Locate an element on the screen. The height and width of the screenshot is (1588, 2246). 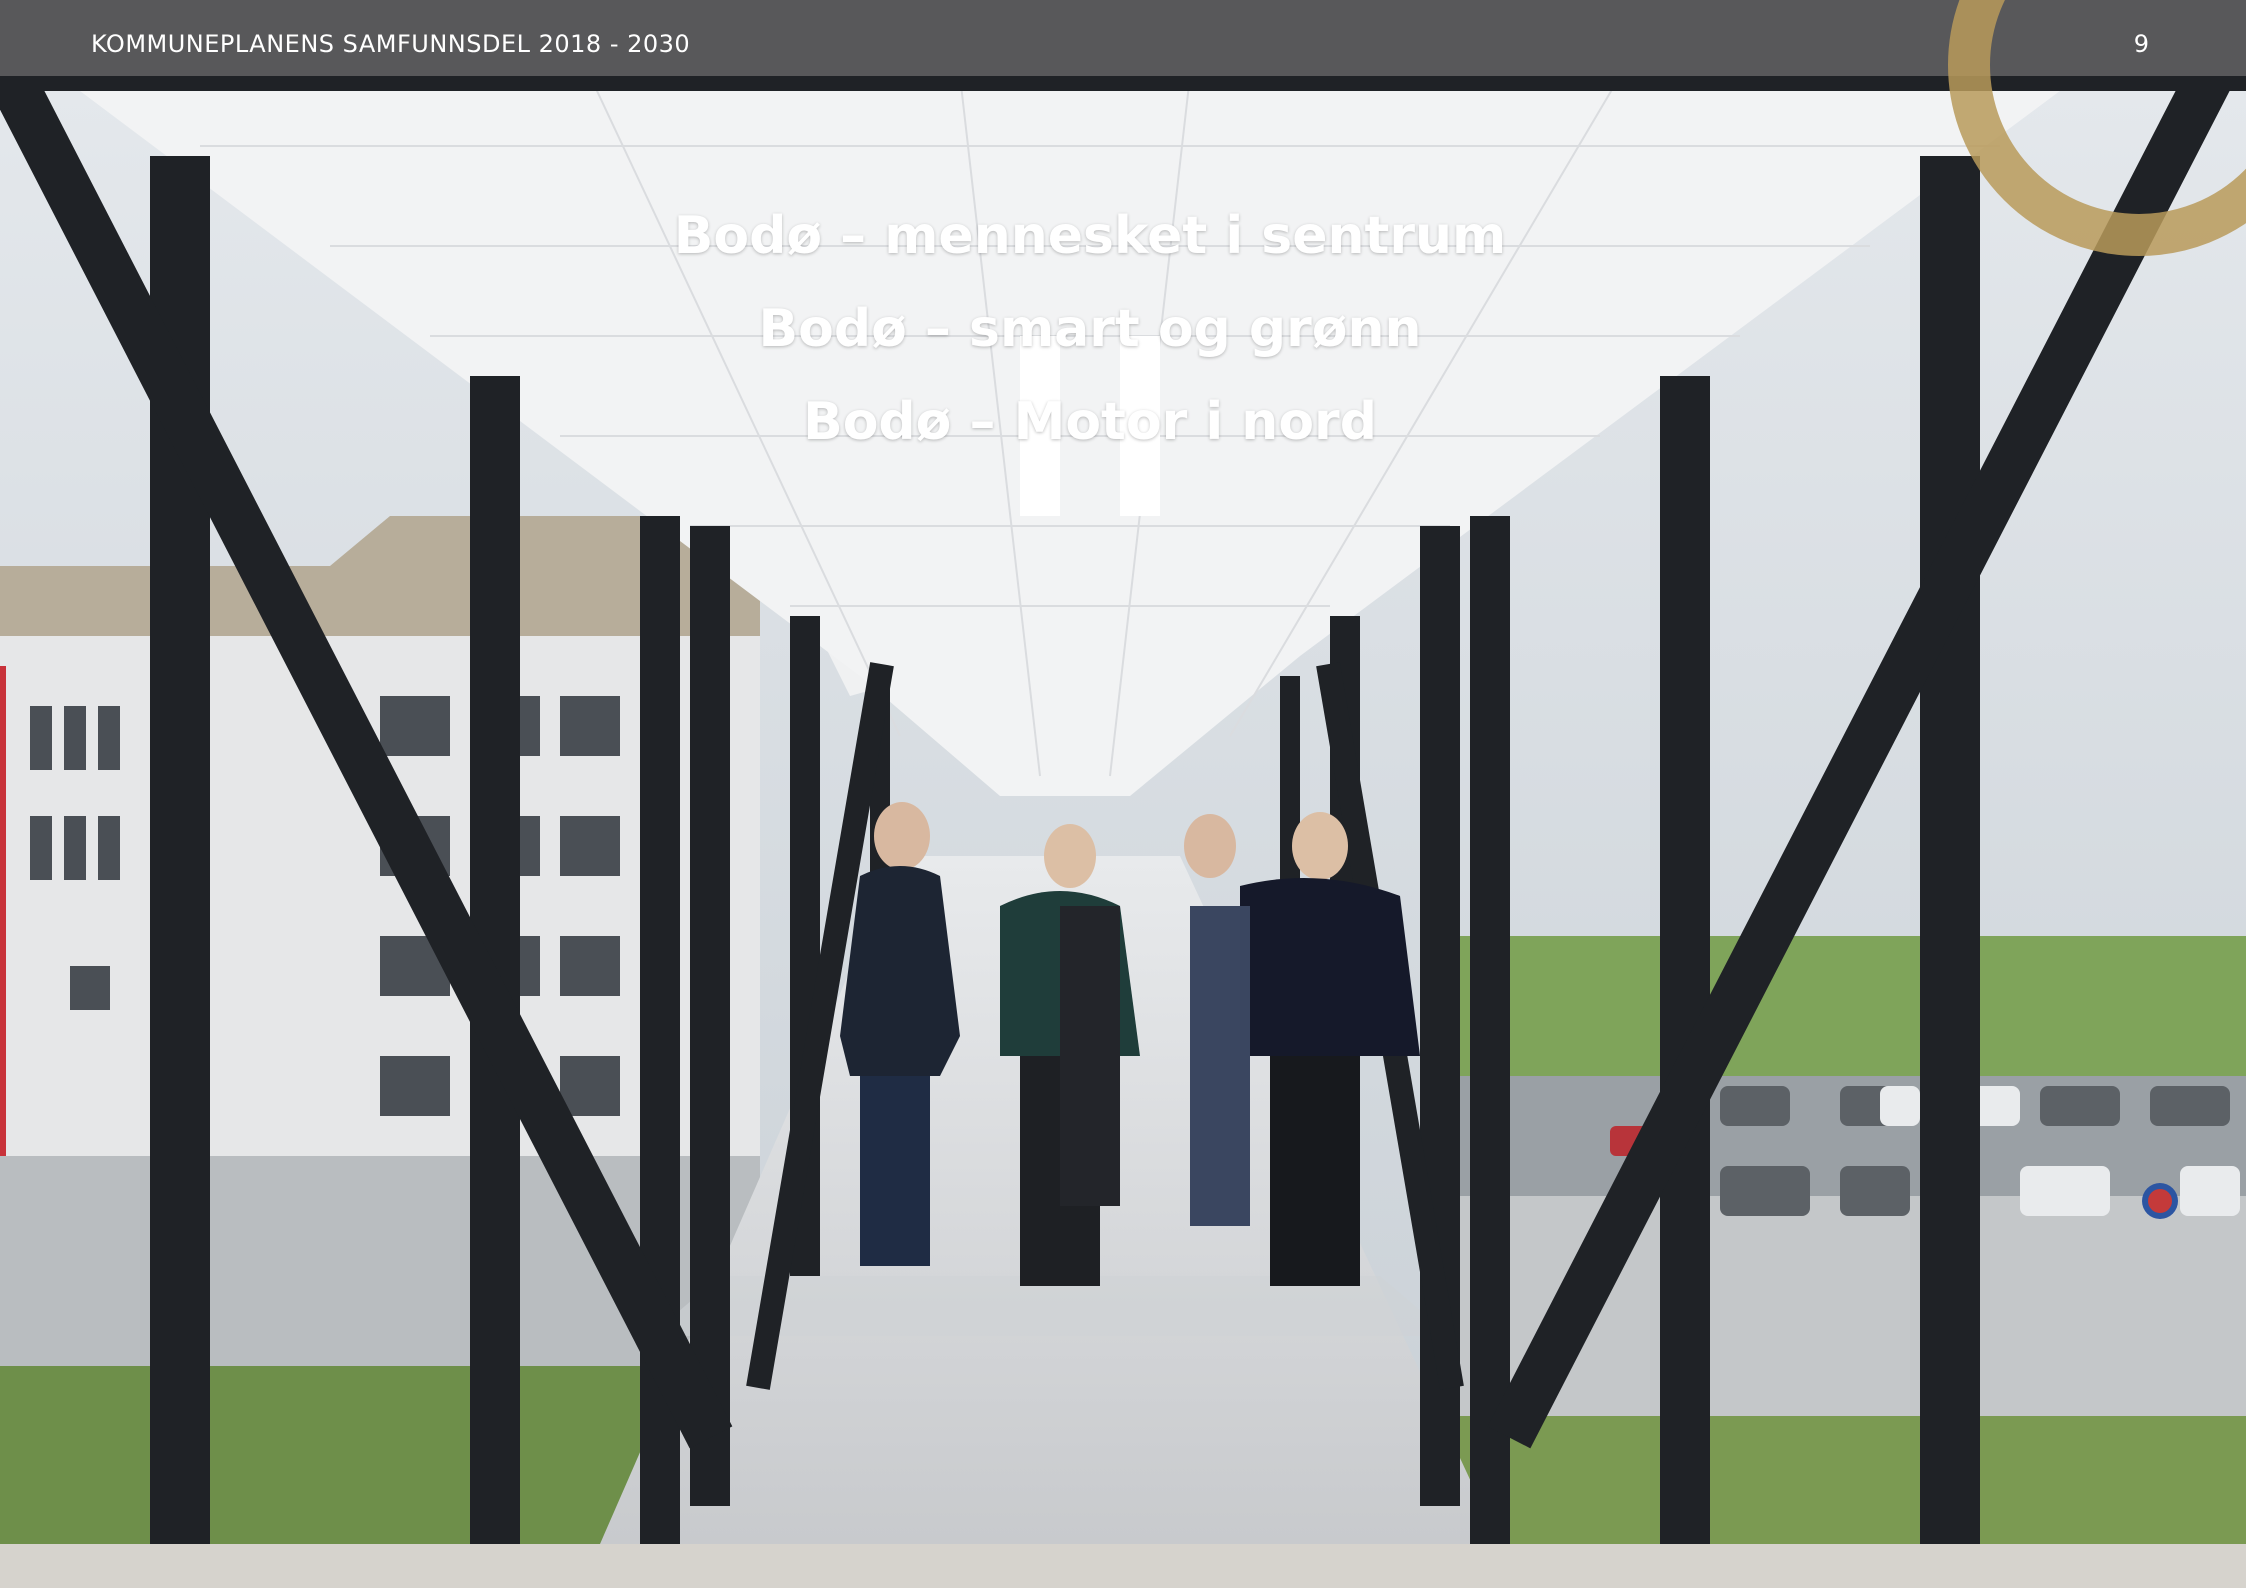
page-header: KOMMUNEPLANENS SAMFUNNSDEL 2018 - 2030 9 is located at coordinates (1123, 38).